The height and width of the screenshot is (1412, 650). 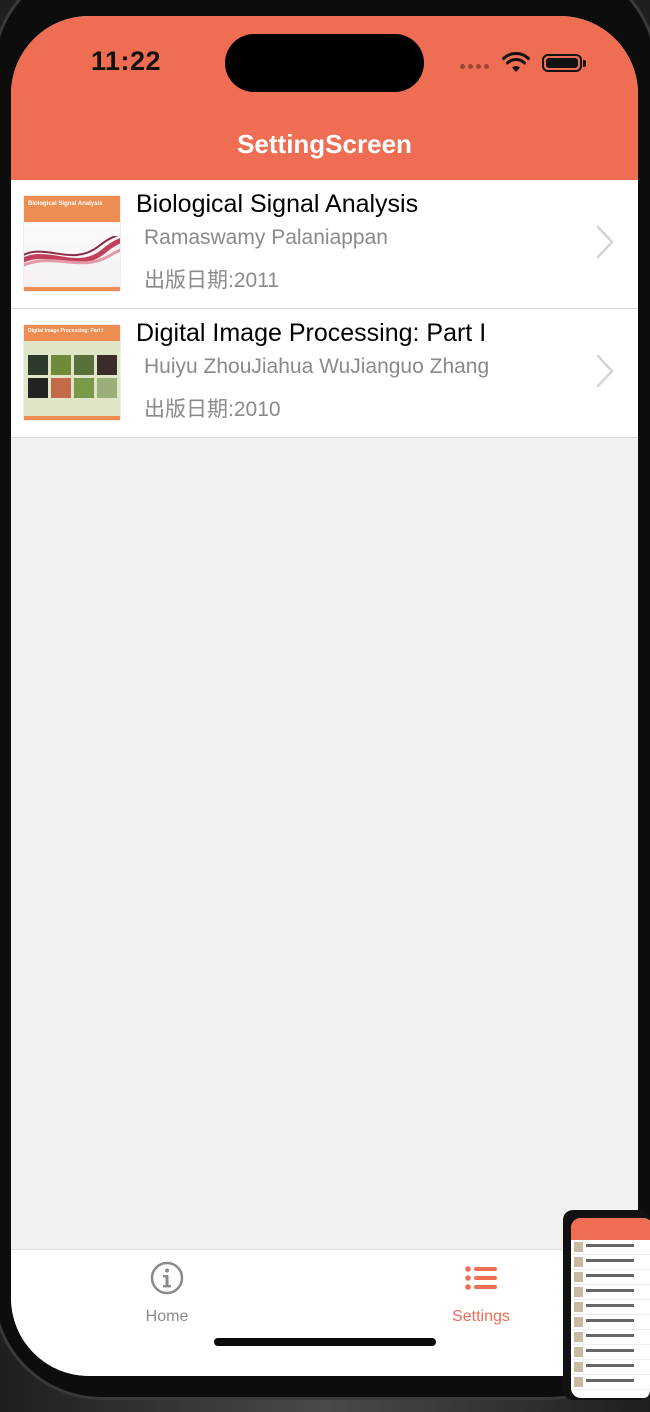 I want to click on header: 11:22 SettingScreen, so click(x=324, y=98).